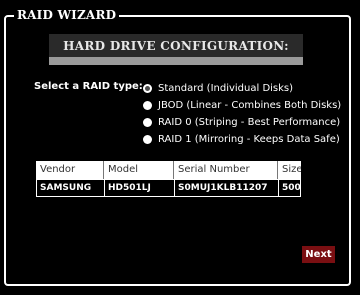  Describe the element at coordinates (139, 170) in the screenshot. I see `column-header-model: Model` at that location.